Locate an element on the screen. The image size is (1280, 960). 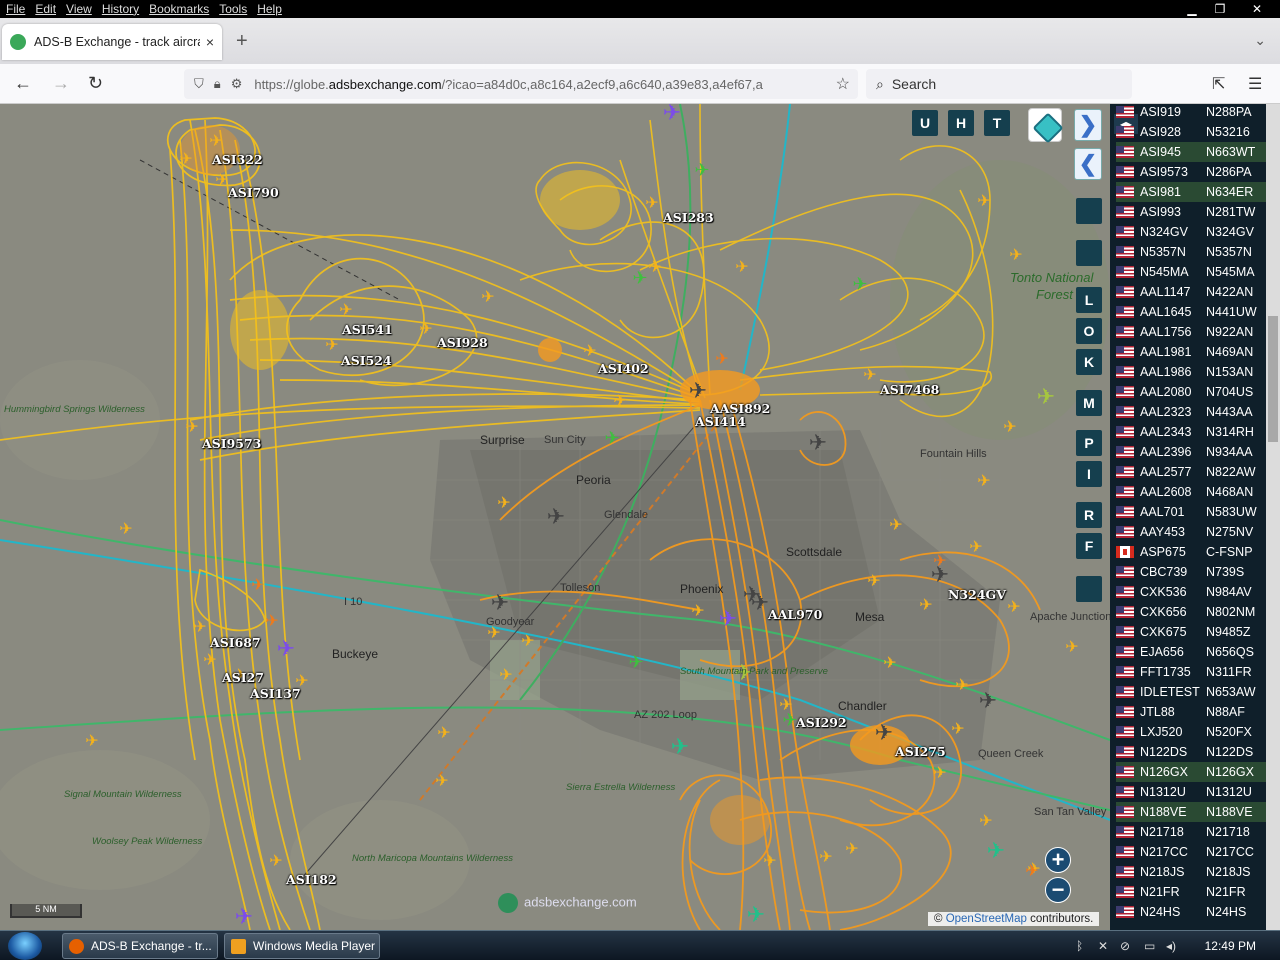
table-row: ASI993 N281TW is located at coordinates (1191, 212).